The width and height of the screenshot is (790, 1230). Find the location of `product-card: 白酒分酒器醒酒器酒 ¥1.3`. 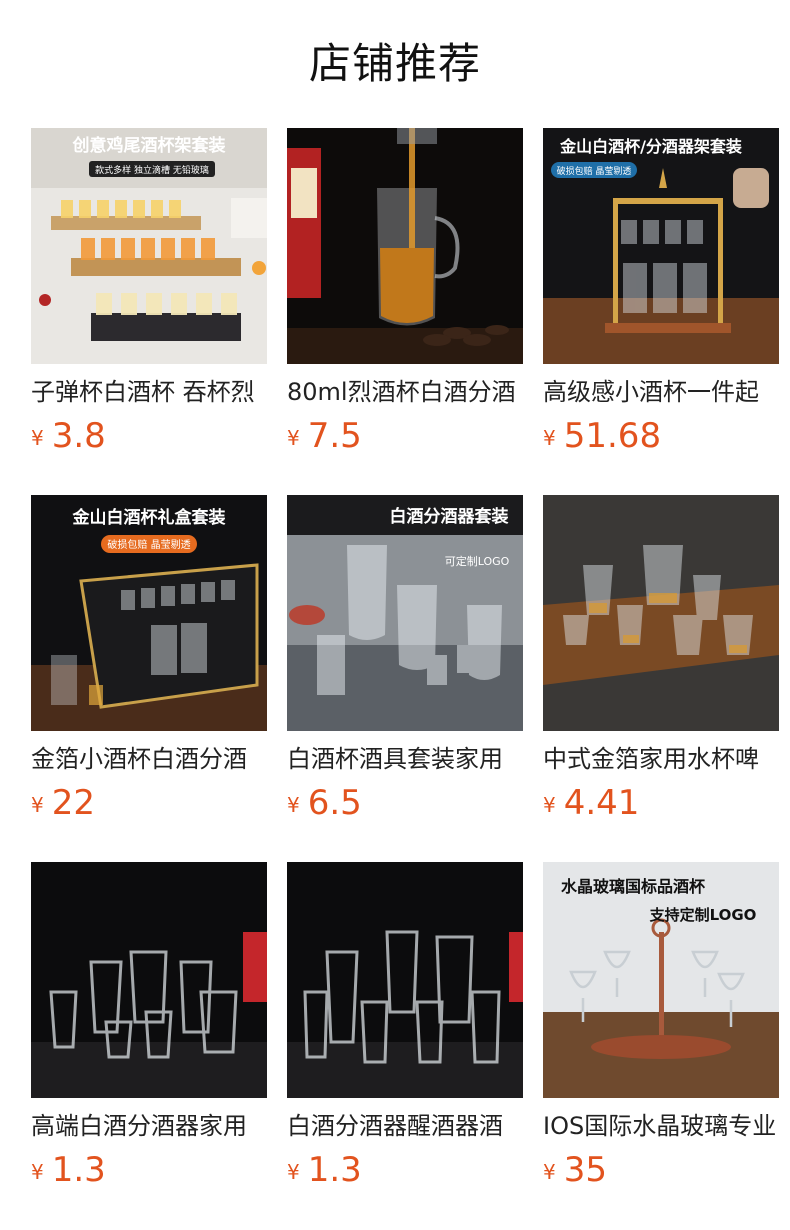

product-card: 白酒分酒器醒酒器酒 ¥1.3 is located at coordinates (405, 1045).